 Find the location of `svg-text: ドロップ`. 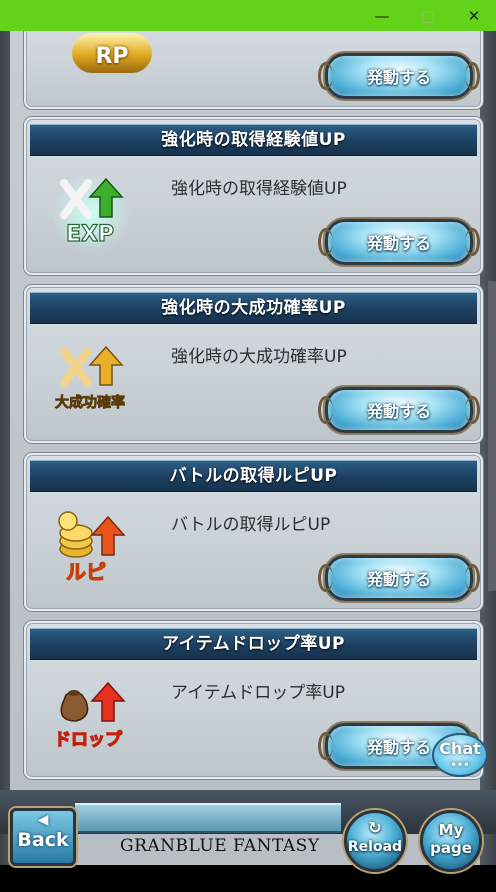

svg-text: ドロップ is located at coordinates (88, 739).